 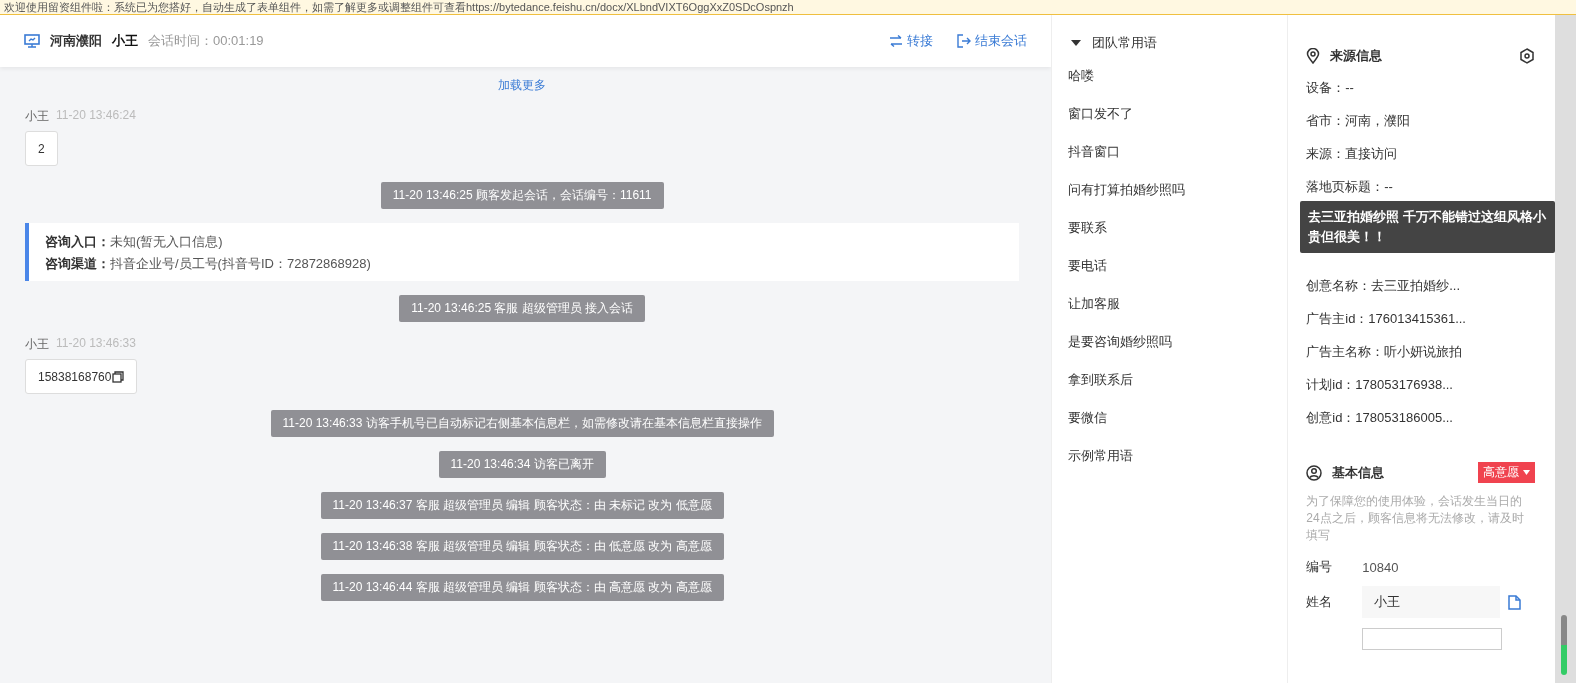 I want to click on load-more-link: 加载更多, so click(x=522, y=85).